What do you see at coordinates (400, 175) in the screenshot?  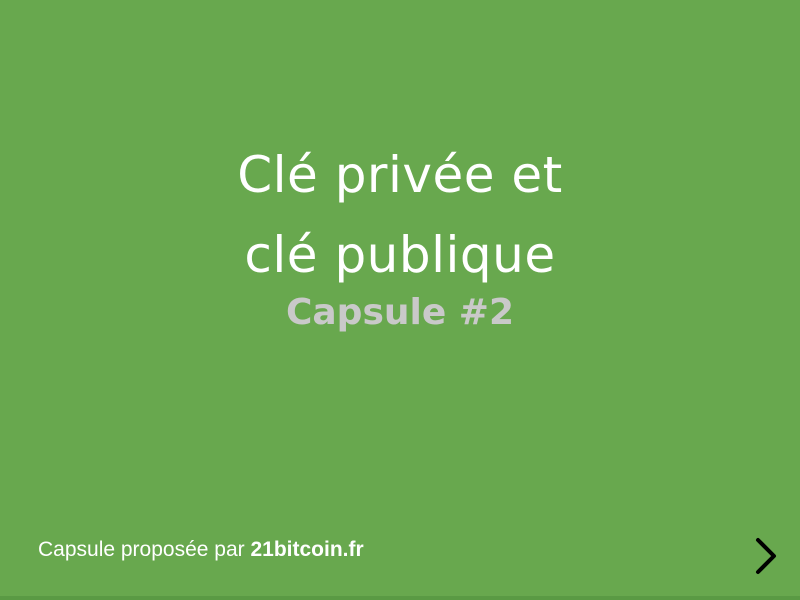 I see `slide-title-line-1: Clé privée et` at bounding box center [400, 175].